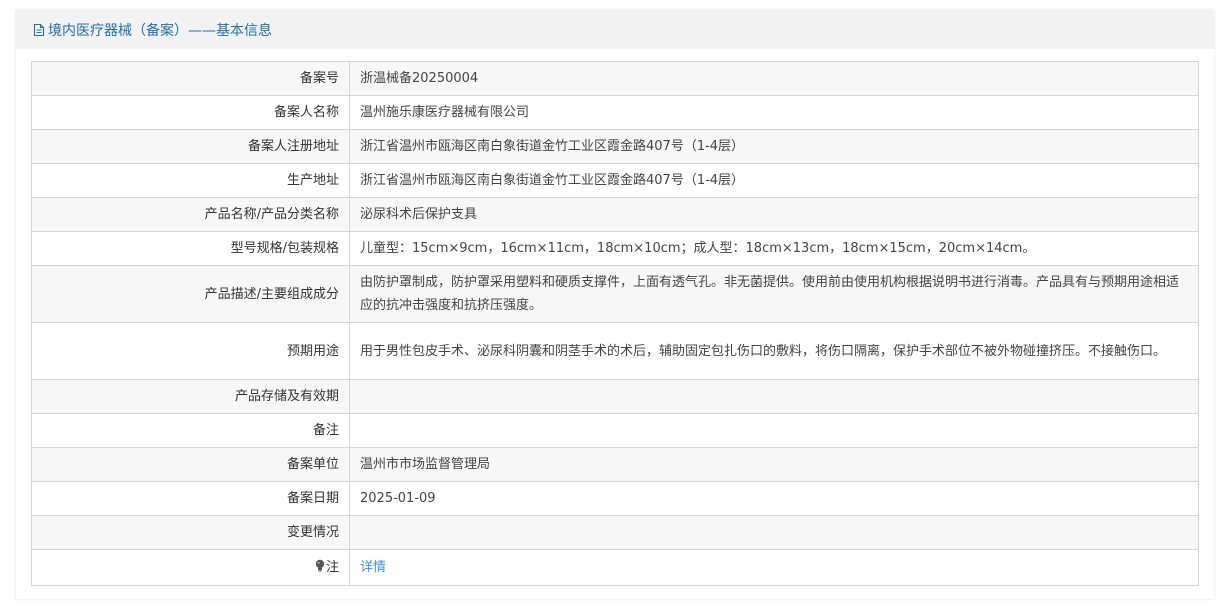 This screenshot has height=613, width=1224. Describe the element at coordinates (774, 567) in the screenshot. I see `note-row-value: 详情` at that location.